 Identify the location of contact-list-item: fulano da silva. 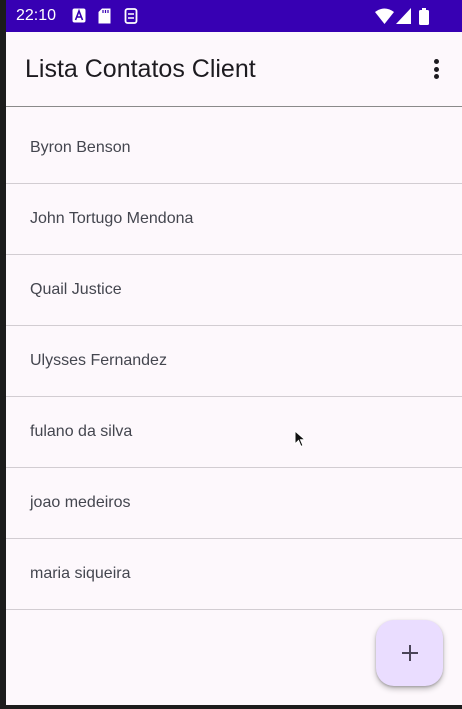
(234, 432).